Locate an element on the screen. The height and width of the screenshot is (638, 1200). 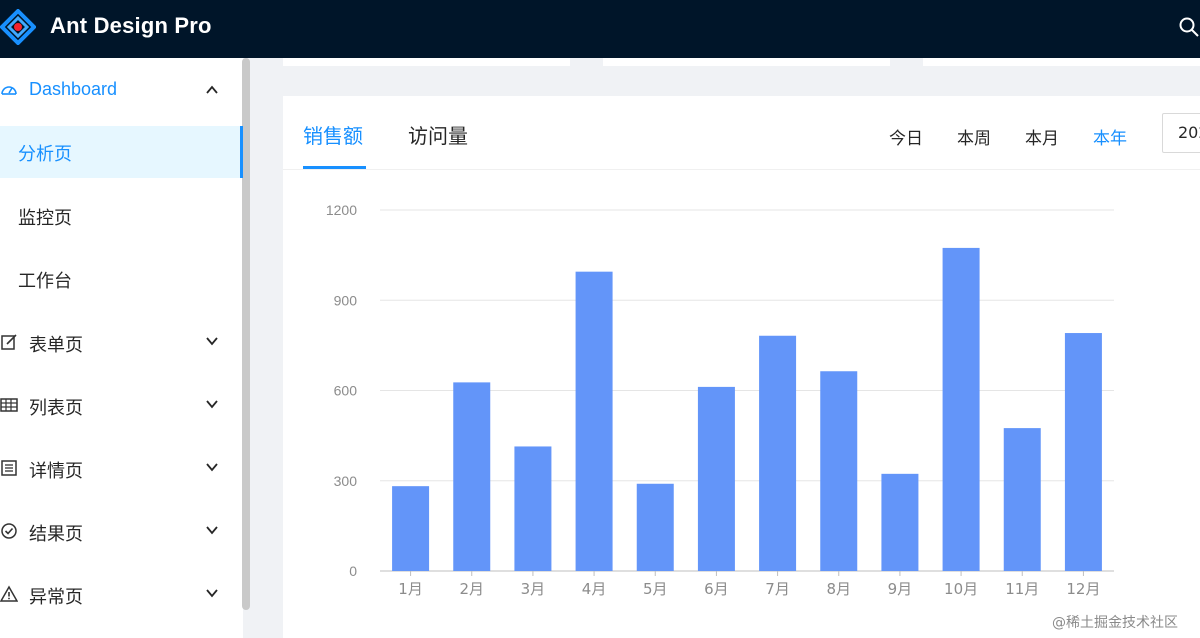
x-tick-label: 1月 is located at coordinates (410, 589).